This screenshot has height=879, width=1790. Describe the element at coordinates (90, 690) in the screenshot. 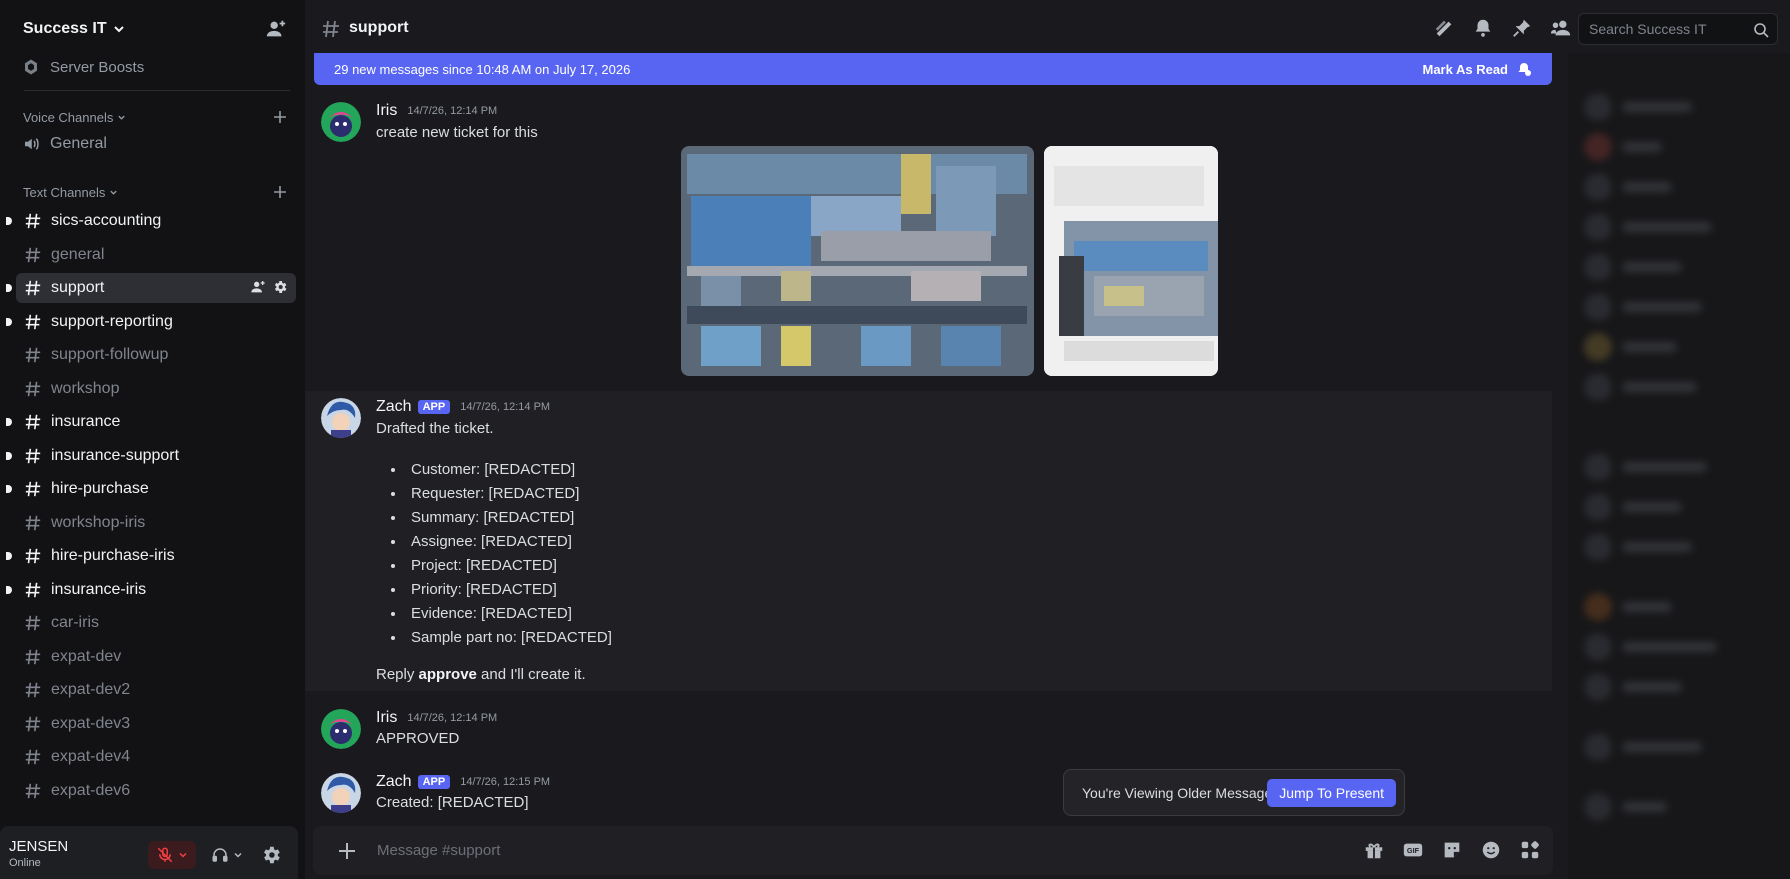

I see `channel-label: expat-dev2` at that location.